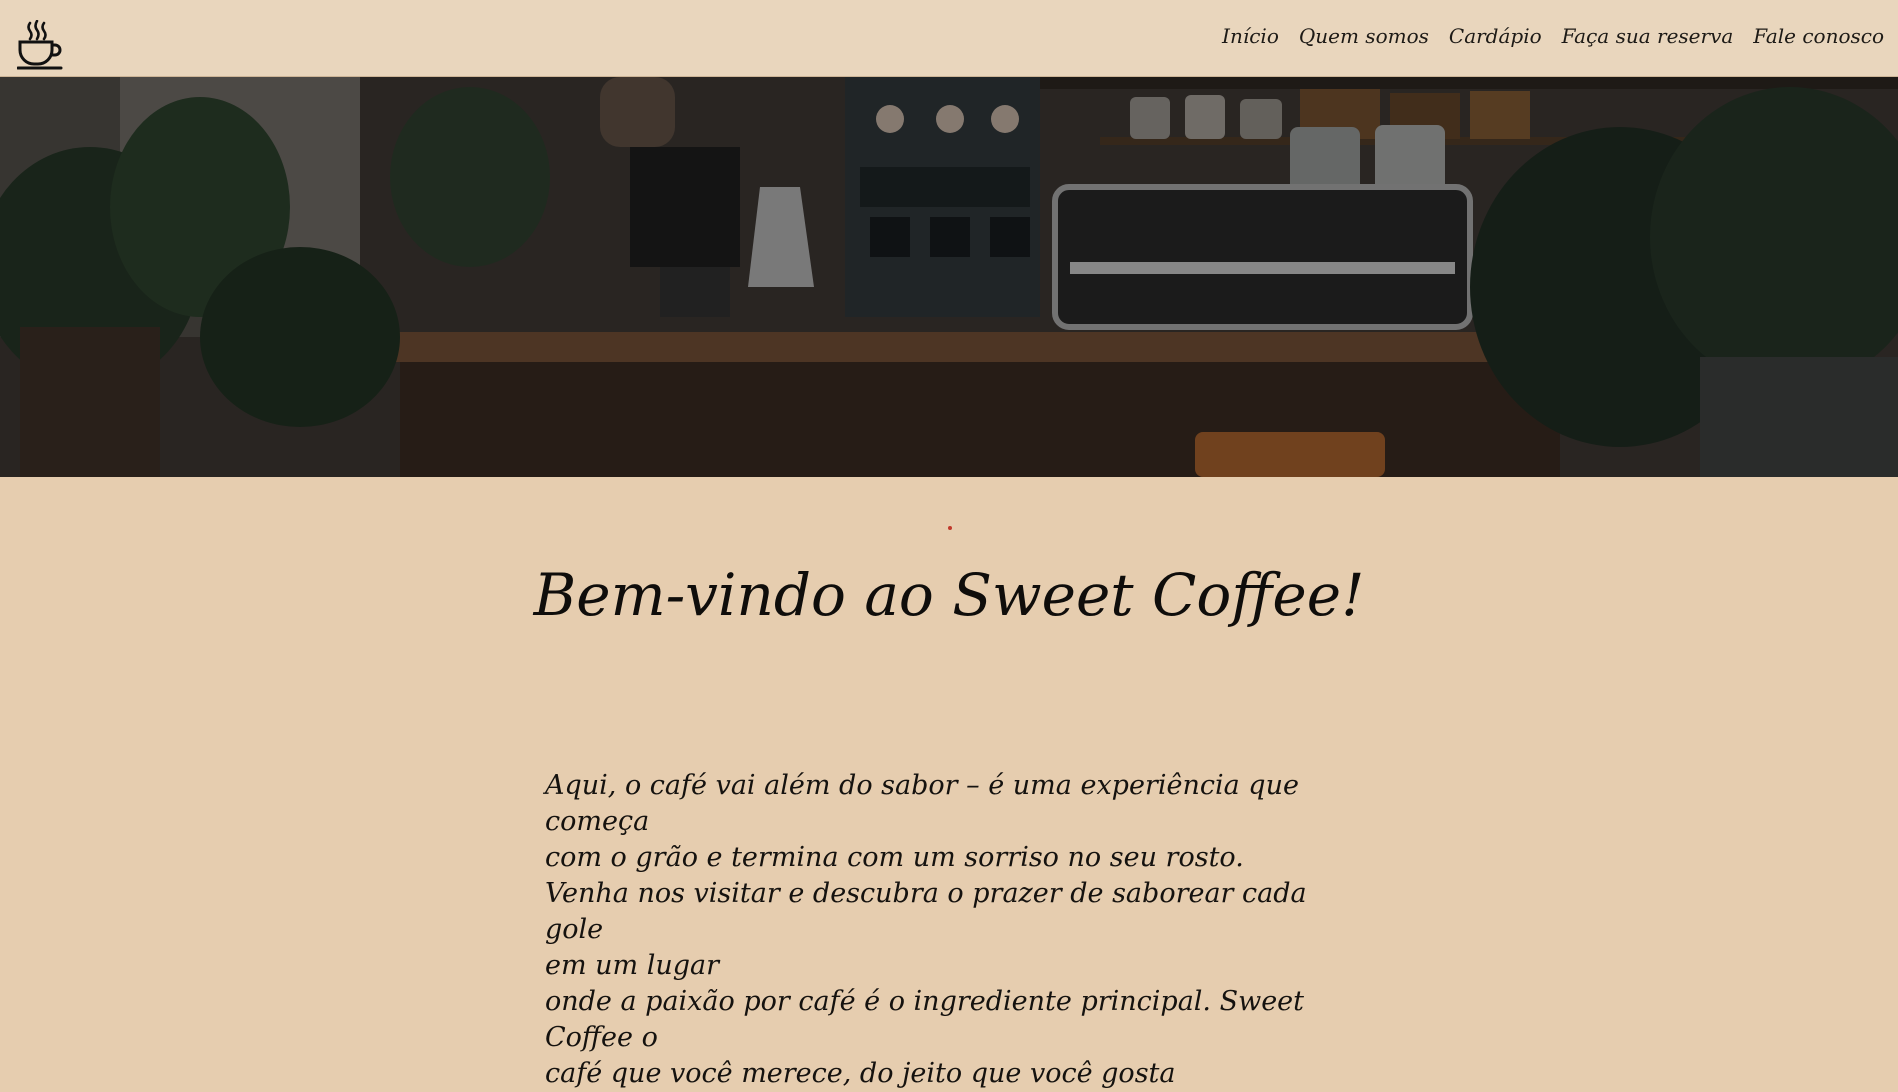  I want to click on intro-line: em um lugar, so click(632, 965).